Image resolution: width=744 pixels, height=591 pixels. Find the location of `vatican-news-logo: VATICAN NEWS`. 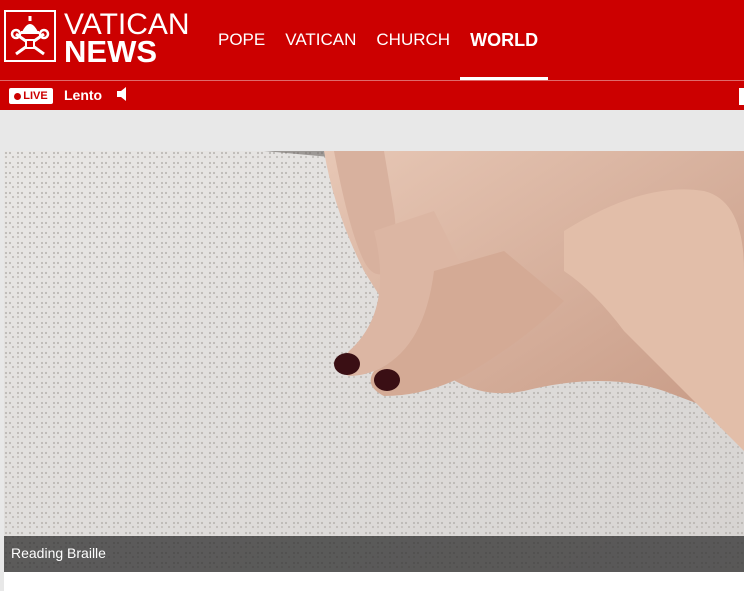

vatican-news-logo: VATICAN NEWS is located at coordinates (97, 39).